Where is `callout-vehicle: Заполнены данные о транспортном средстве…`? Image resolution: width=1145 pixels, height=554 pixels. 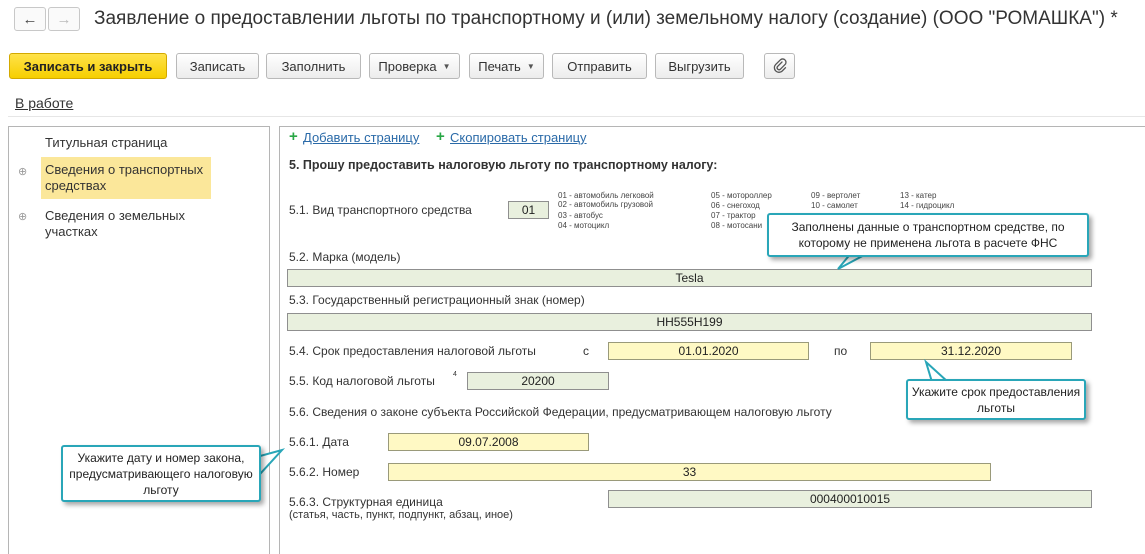 callout-vehicle: Заполнены данные о транспортном средстве… is located at coordinates (928, 235).